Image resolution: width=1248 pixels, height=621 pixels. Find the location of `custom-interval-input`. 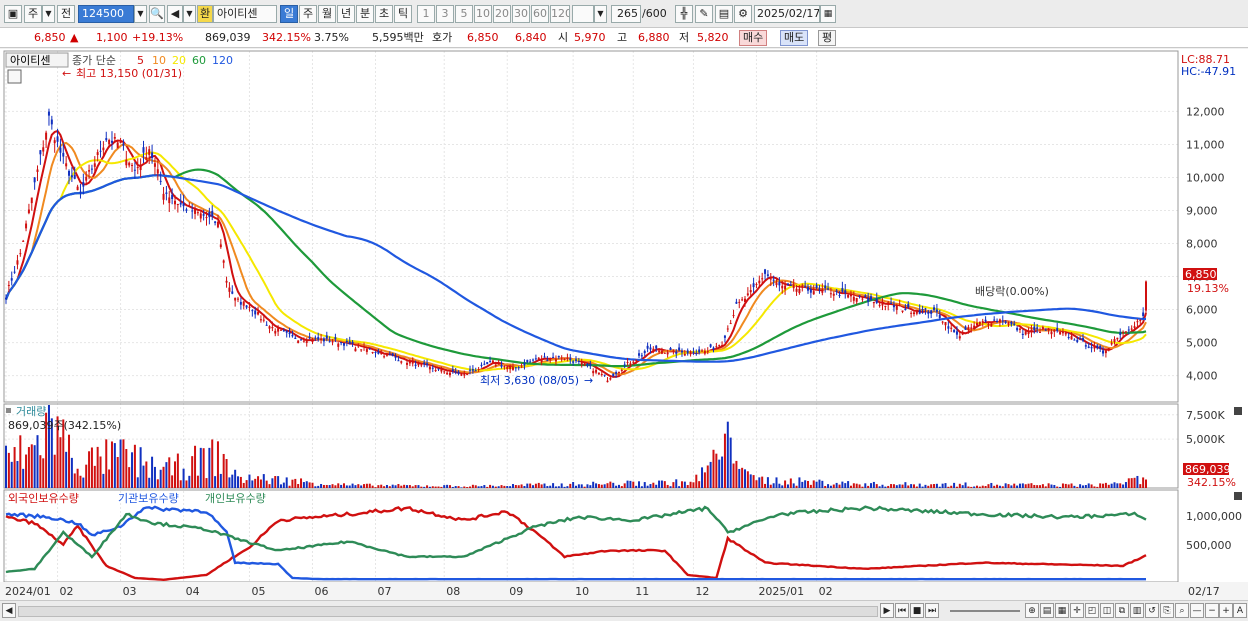

custom-interval-input is located at coordinates (583, 14).